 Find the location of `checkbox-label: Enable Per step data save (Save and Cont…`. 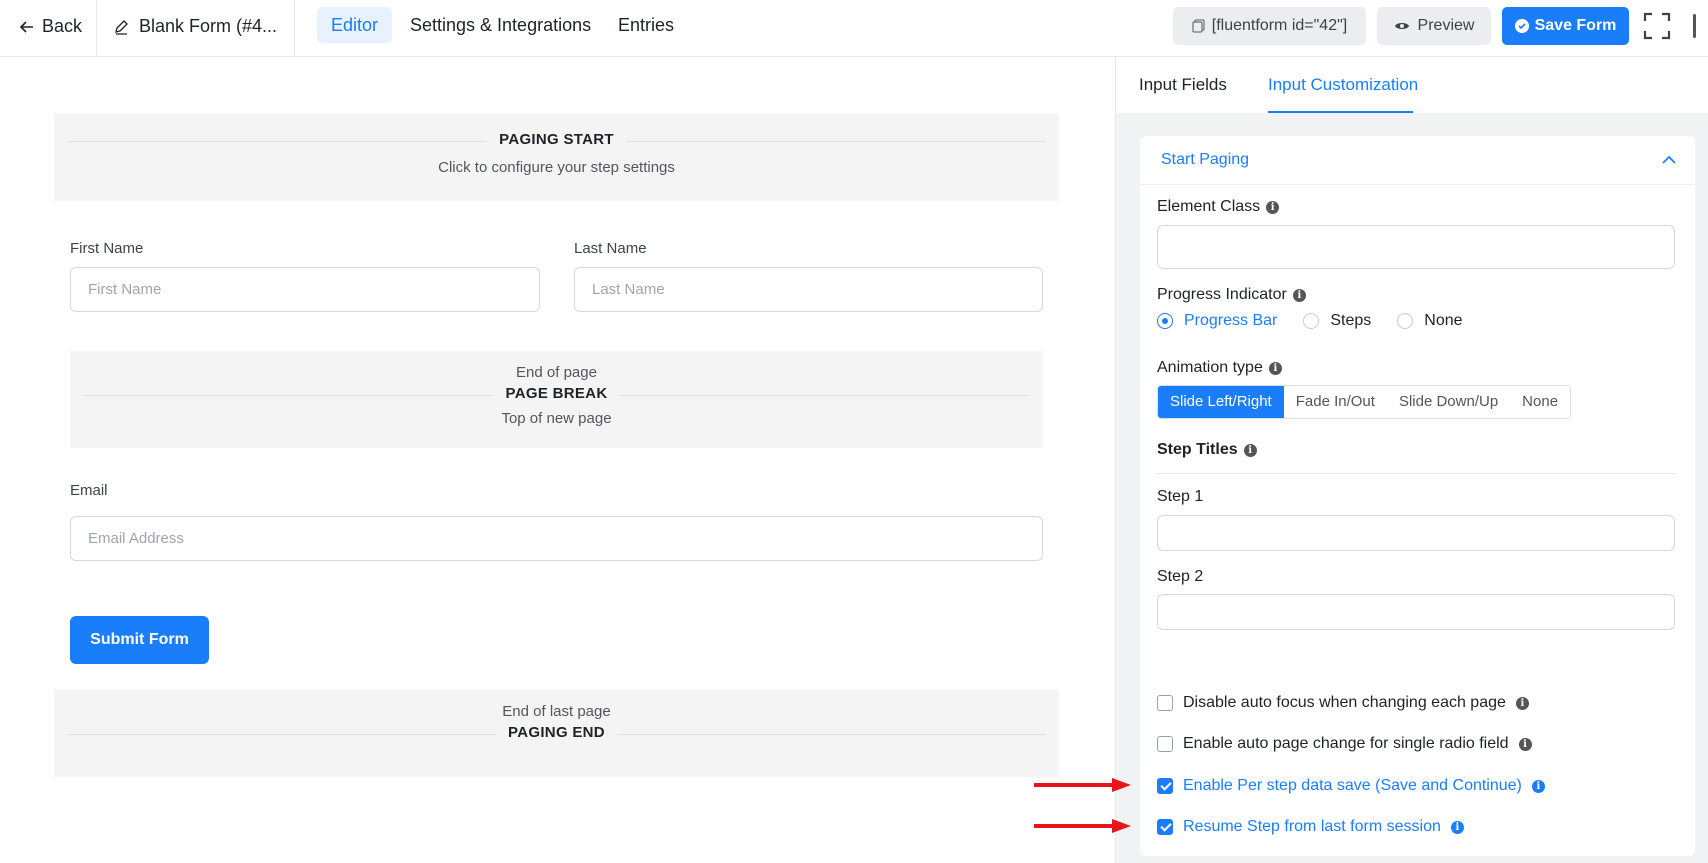

checkbox-label: Enable Per step data save (Save and Cont… is located at coordinates (1352, 785).